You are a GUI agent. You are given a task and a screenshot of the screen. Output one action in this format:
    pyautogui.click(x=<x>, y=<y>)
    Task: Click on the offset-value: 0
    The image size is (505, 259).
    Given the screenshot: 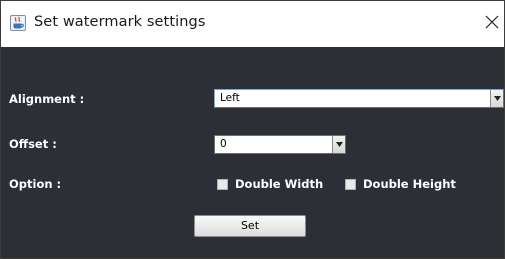 What is the action you would take?
    pyautogui.click(x=223, y=144)
    